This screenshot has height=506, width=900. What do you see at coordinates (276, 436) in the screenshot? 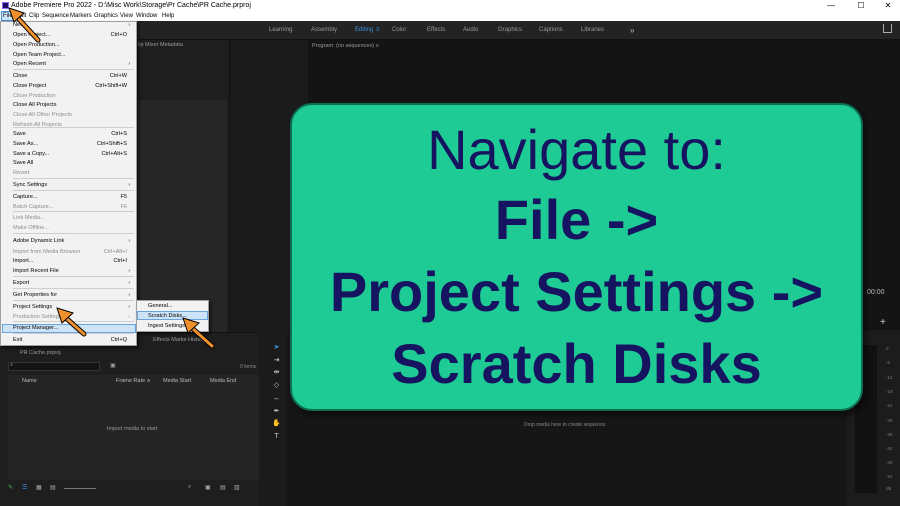
I see `type-tool-icon: T` at bounding box center [276, 436].